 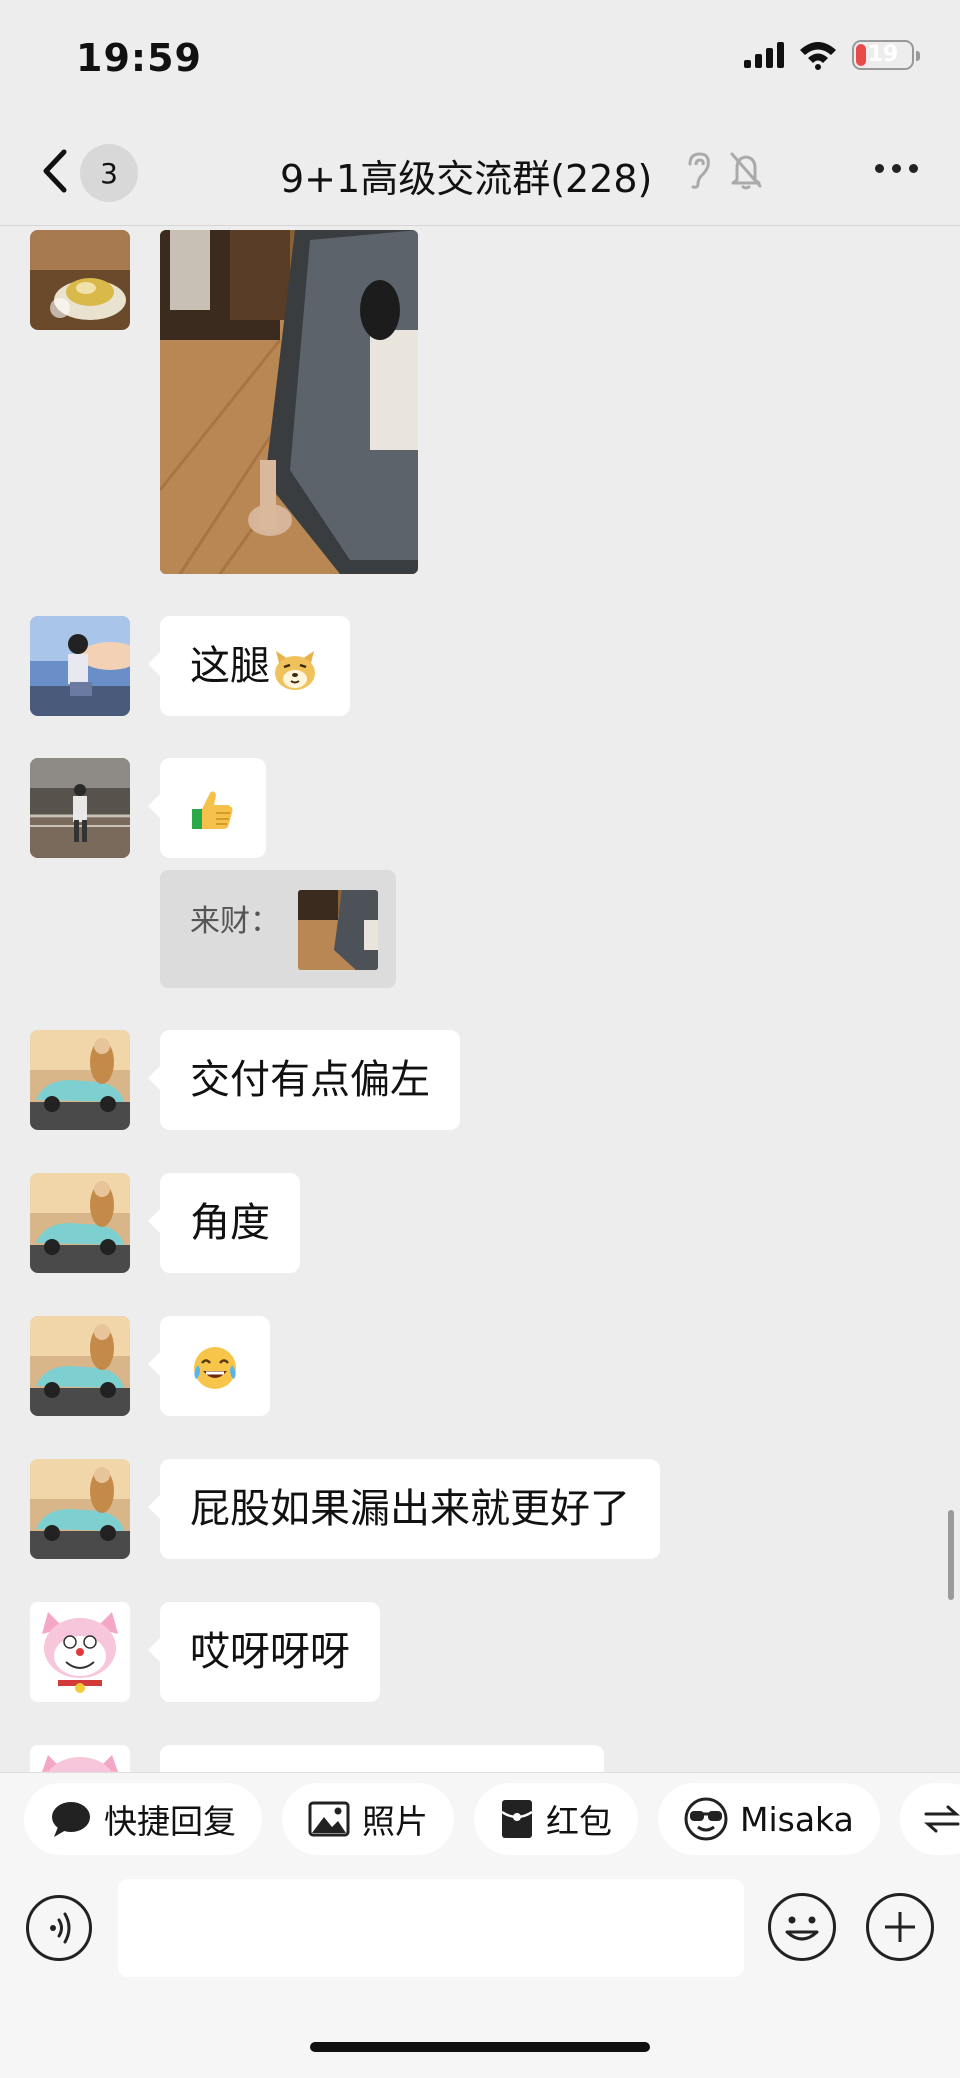 I want to click on more-icon, so click(x=896, y=168).